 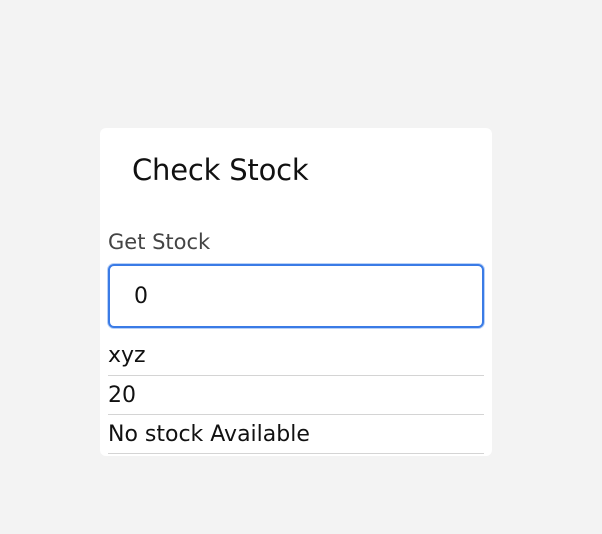 What do you see at coordinates (296, 296) in the screenshot?
I see `get-stock-input` at bounding box center [296, 296].